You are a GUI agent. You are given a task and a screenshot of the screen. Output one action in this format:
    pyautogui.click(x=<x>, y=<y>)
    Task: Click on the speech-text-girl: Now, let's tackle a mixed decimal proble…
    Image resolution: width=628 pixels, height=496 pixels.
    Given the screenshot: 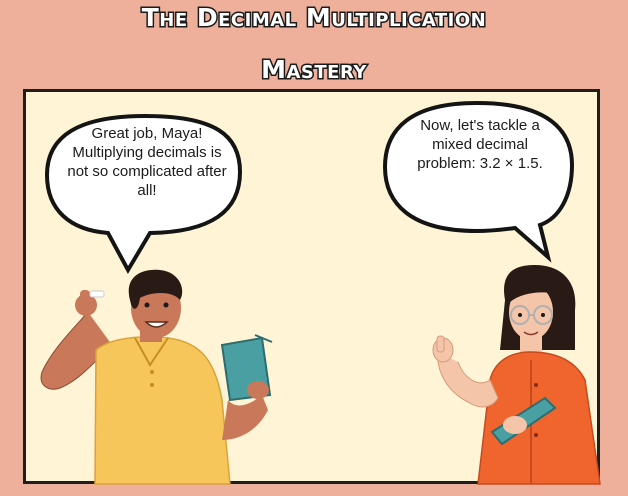 What is the action you would take?
    pyautogui.click(x=480, y=144)
    